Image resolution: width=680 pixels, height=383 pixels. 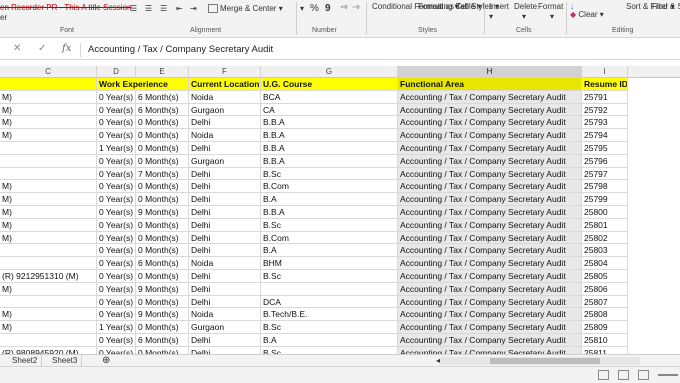 What do you see at coordinates (329, 263) in the screenshot?
I see `cell: BHM` at bounding box center [329, 263].